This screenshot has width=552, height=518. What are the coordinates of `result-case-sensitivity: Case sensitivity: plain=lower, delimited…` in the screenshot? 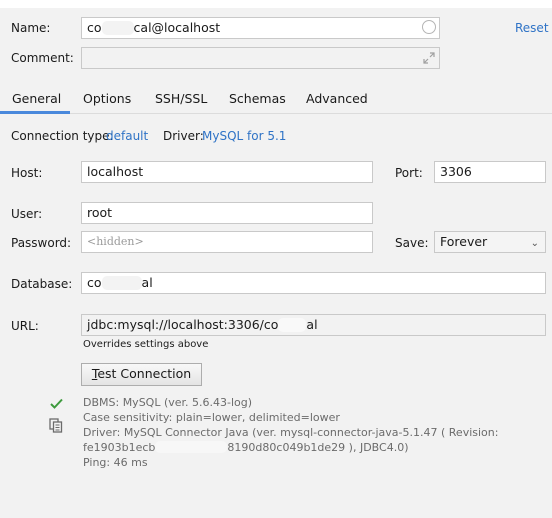 It's located at (211, 417).